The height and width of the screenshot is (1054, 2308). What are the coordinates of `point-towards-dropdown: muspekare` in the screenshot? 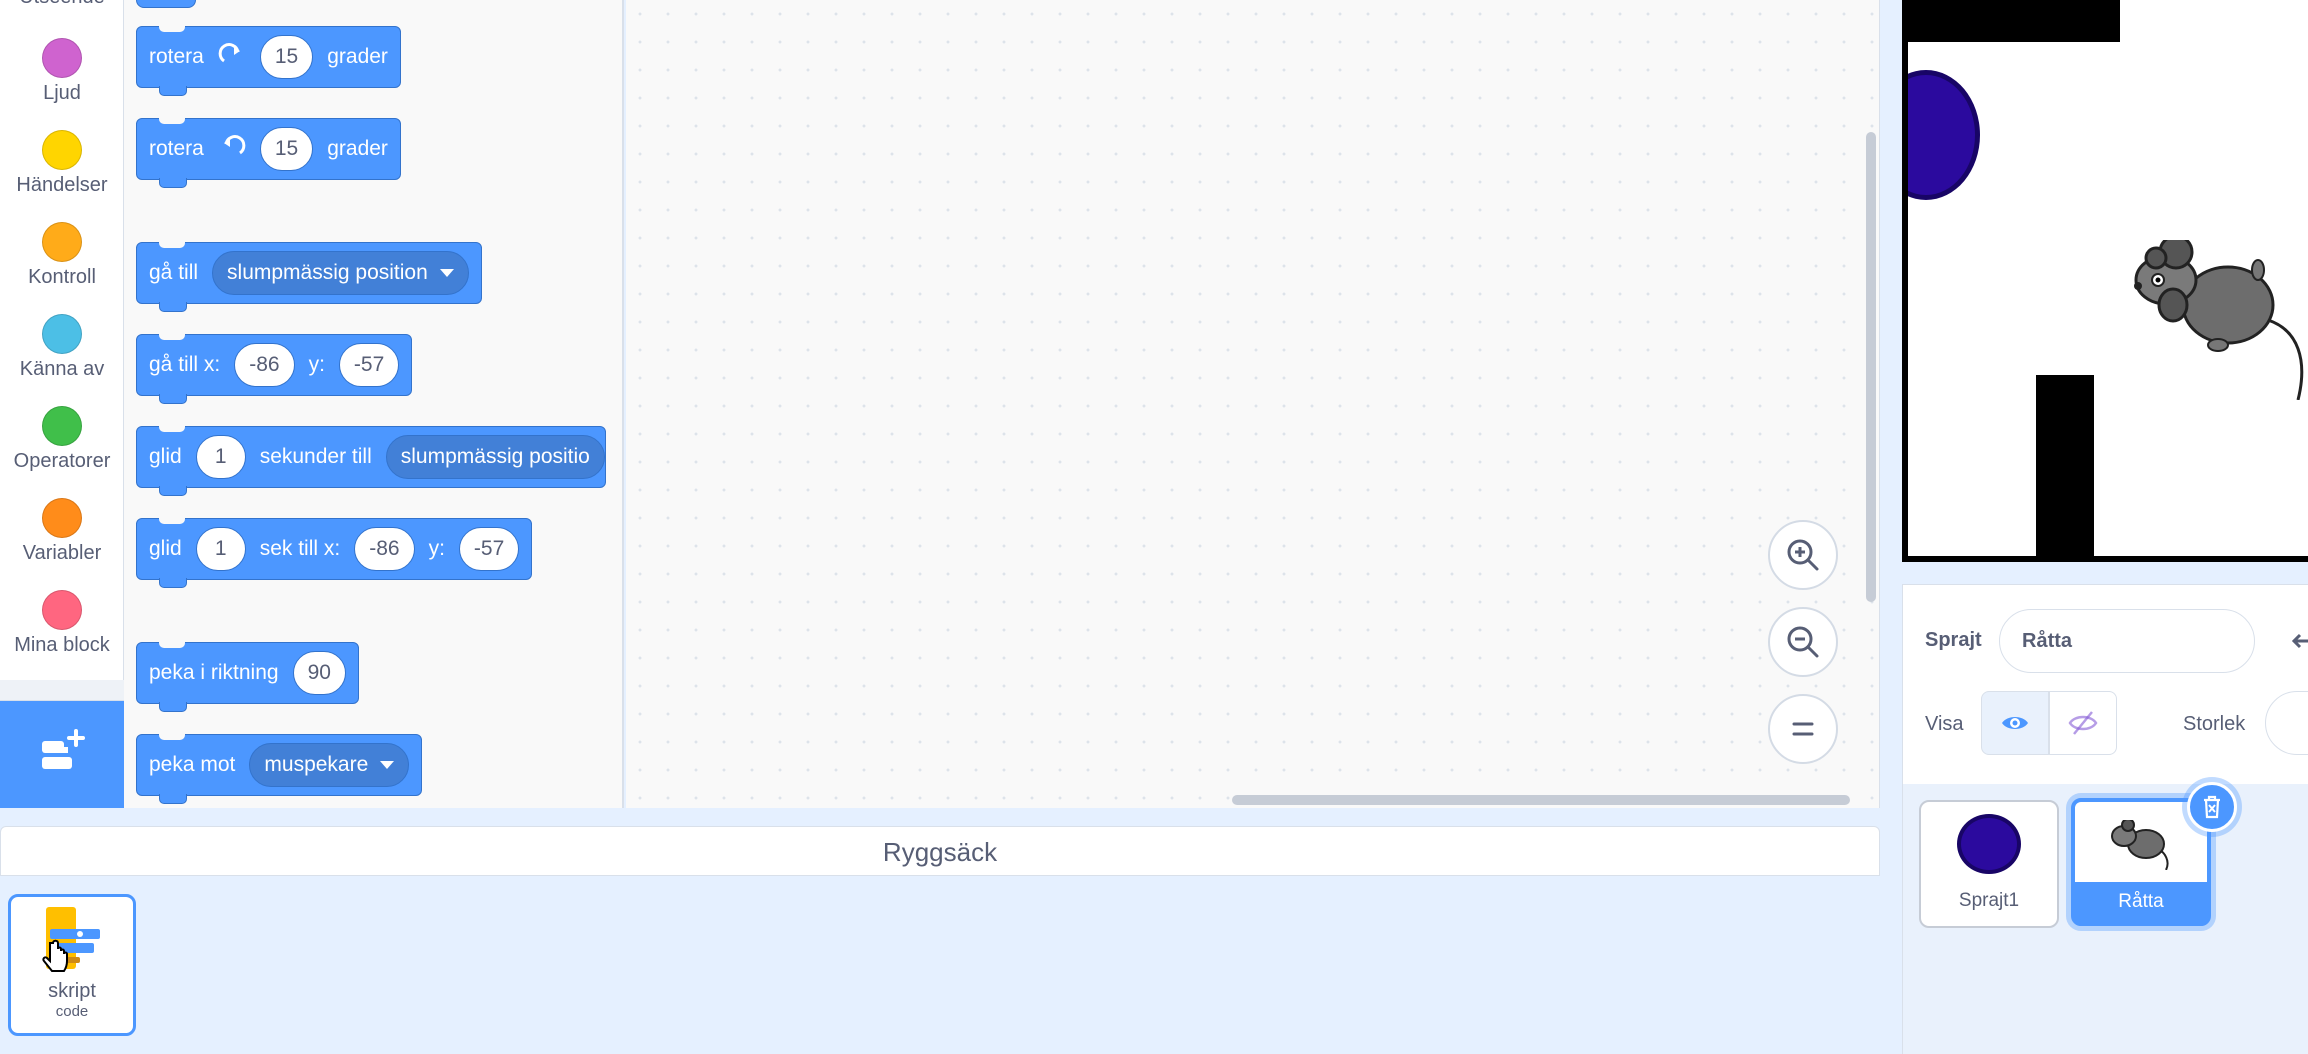 It's located at (329, 765).